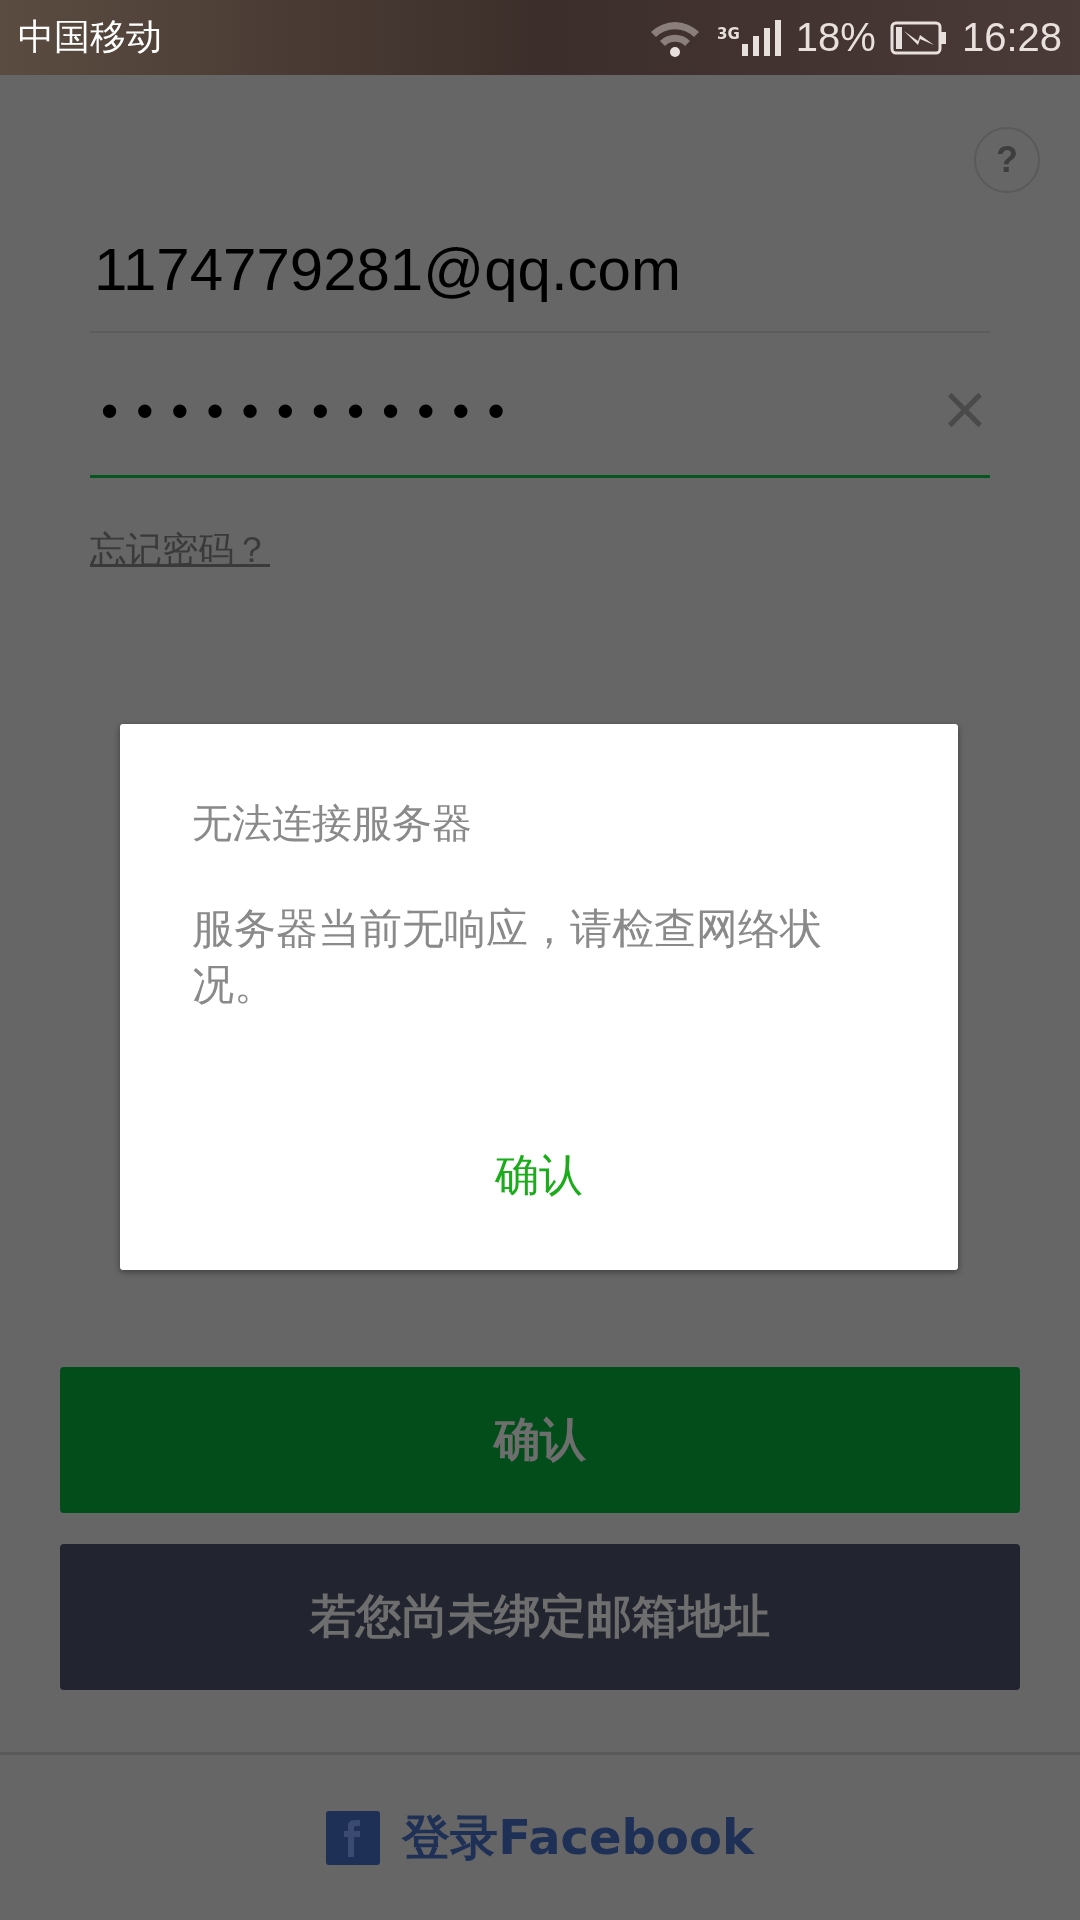 This screenshot has width=1080, height=1920. Describe the element at coordinates (835, 37) in the screenshot. I see `battery-percent: 18%` at that location.